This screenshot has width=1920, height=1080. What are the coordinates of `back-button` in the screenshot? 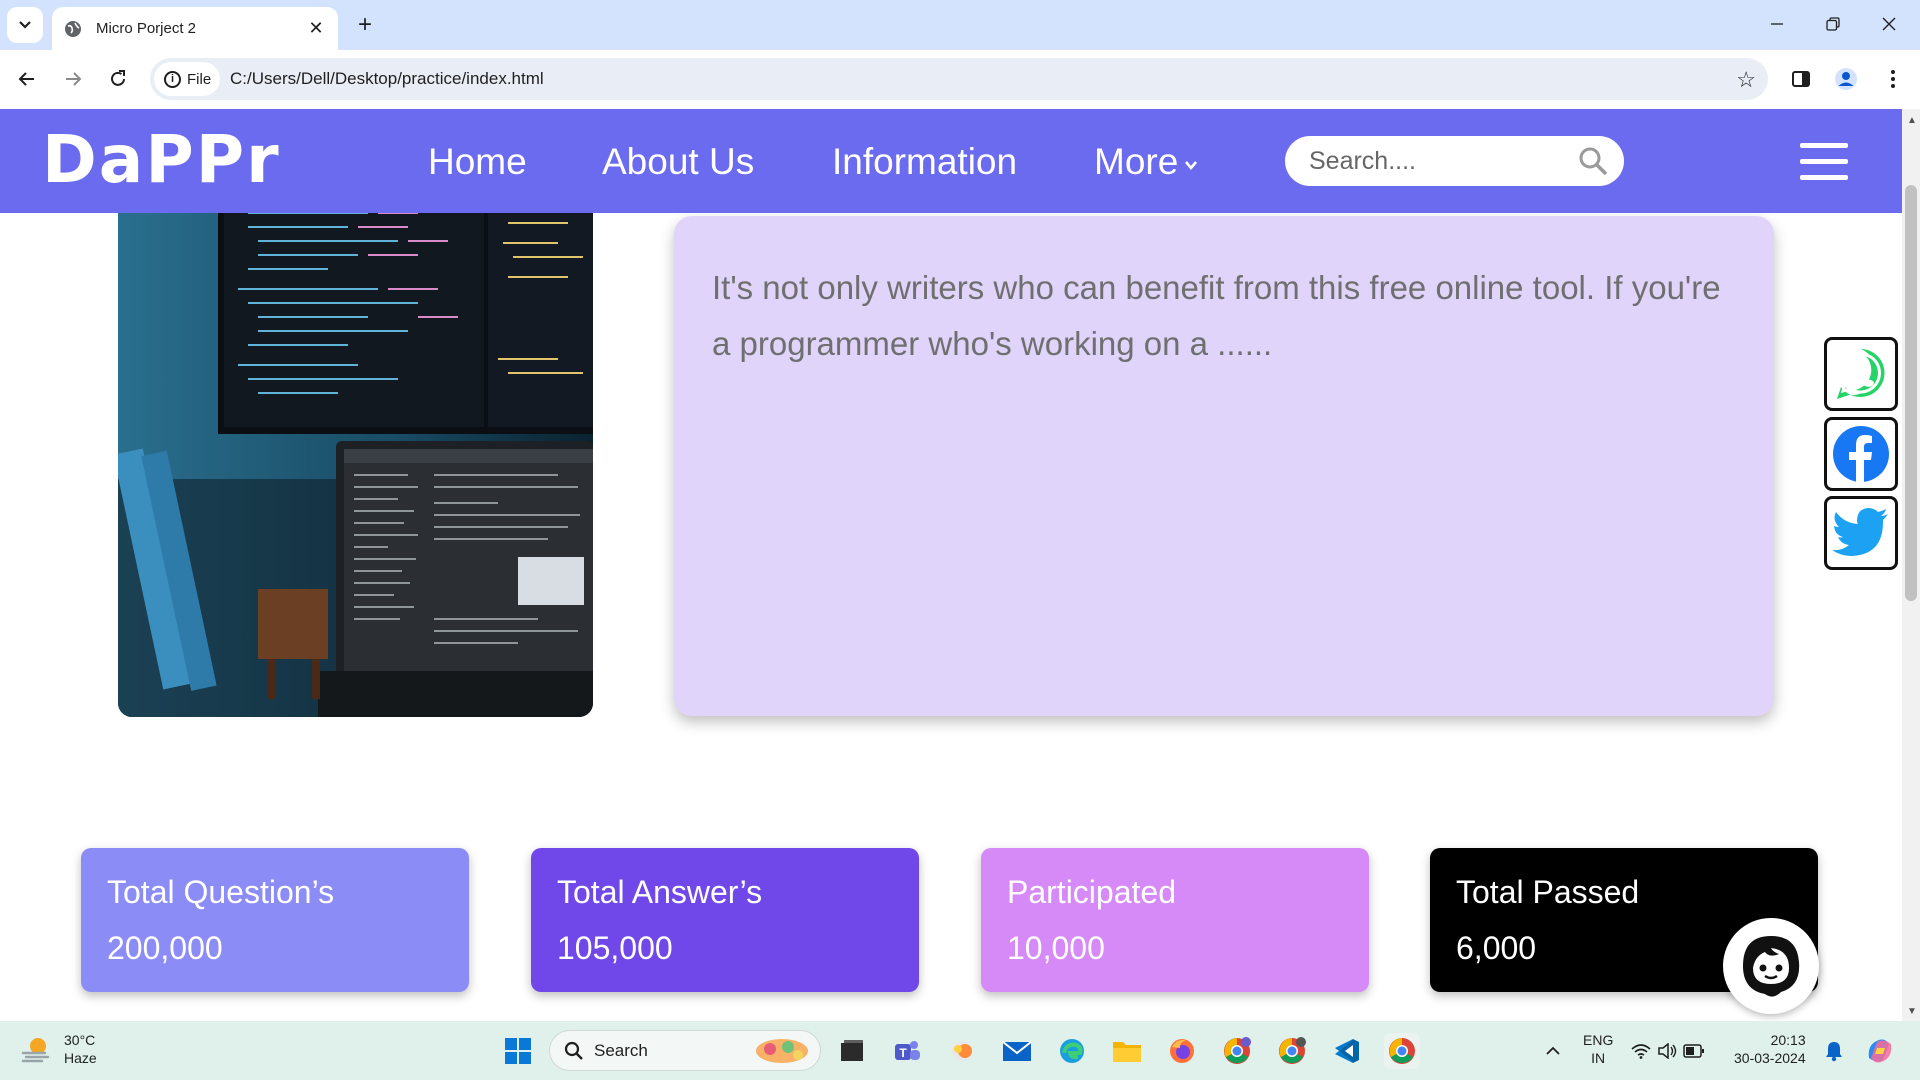 It's located at (27, 79).